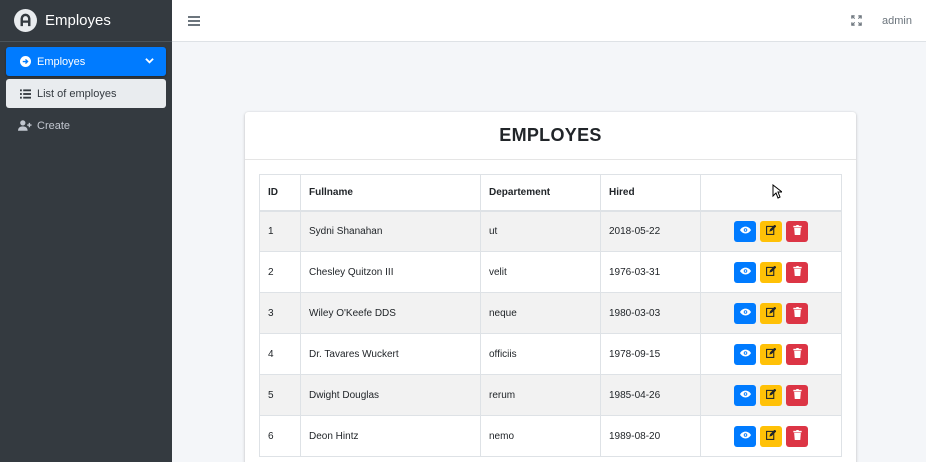 The width and height of the screenshot is (926, 462). I want to click on cell-fullname: Dwight Douglas, so click(390, 395).